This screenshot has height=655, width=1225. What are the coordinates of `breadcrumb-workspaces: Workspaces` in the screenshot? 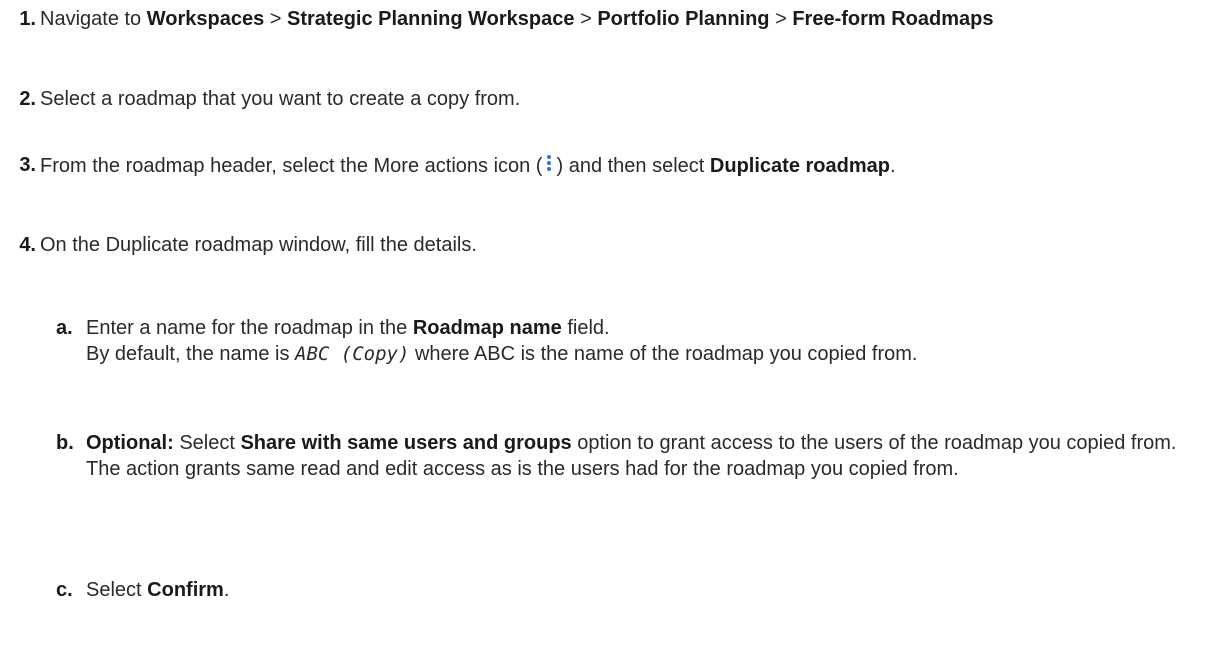 It's located at (205, 19).